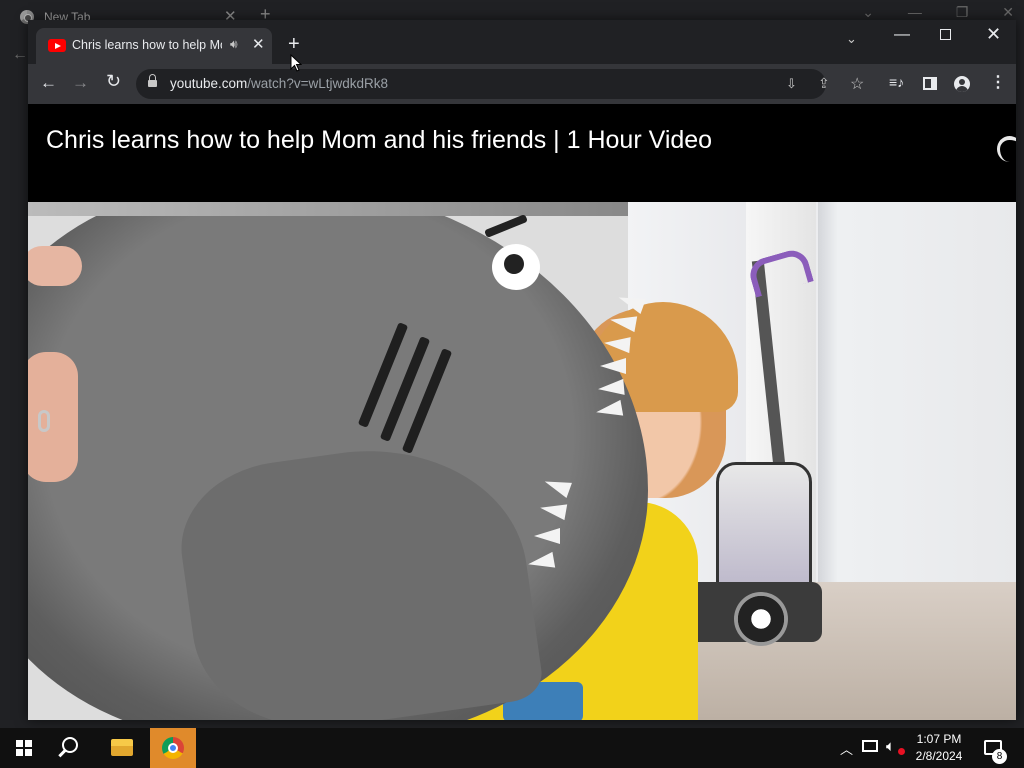 The image size is (1024, 768). Describe the element at coordinates (80, 83) in the screenshot. I see `forward-arrow-icon: →` at that location.